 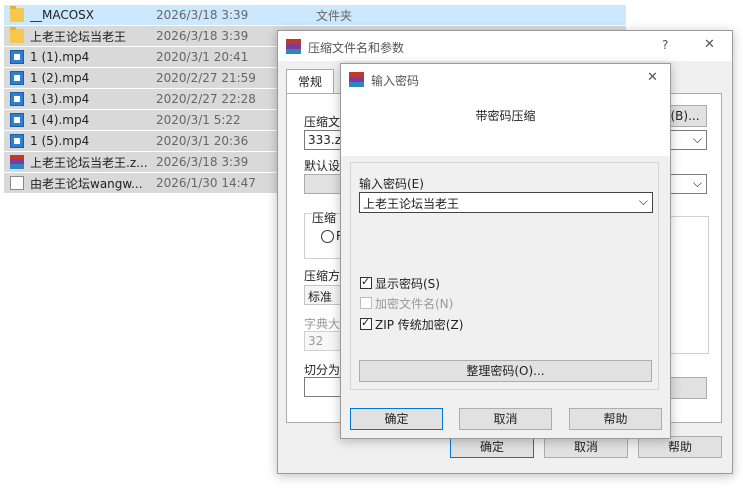 I want to click on zip-legacy-checkbox, so click(x=366, y=323).